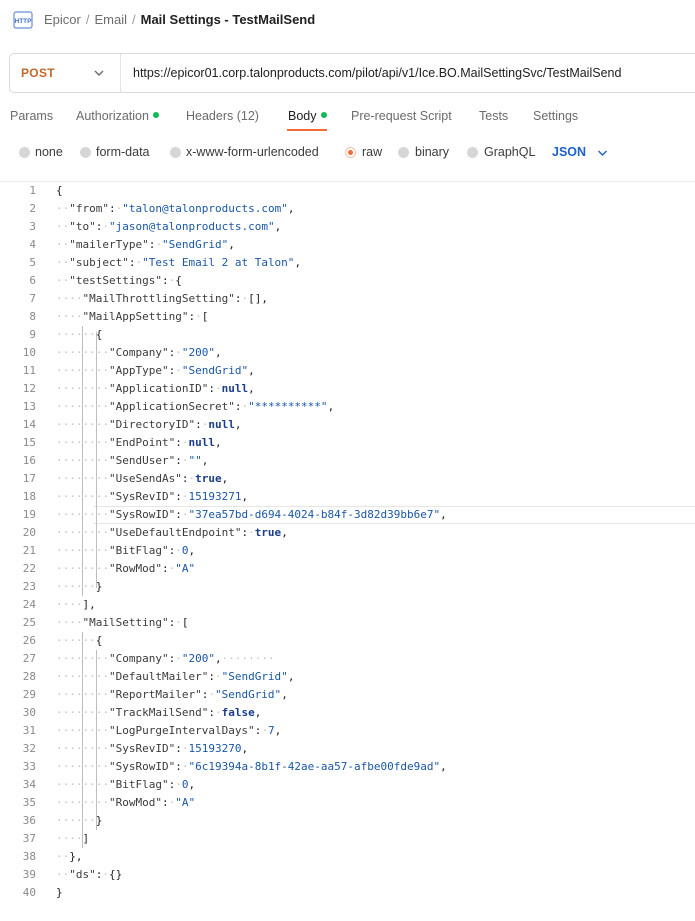  I want to click on code-text: ··"testSettings":·{, so click(119, 280).